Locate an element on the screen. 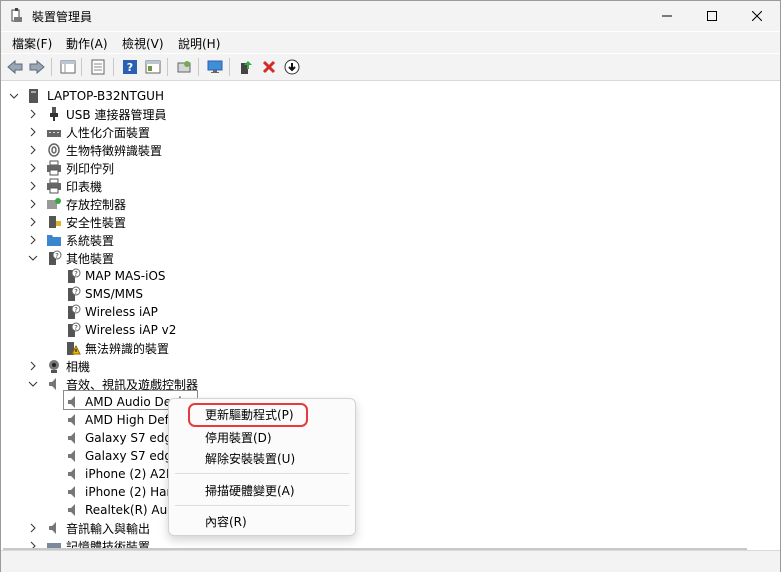  window-title: 裝置管理員 is located at coordinates (62, 17).